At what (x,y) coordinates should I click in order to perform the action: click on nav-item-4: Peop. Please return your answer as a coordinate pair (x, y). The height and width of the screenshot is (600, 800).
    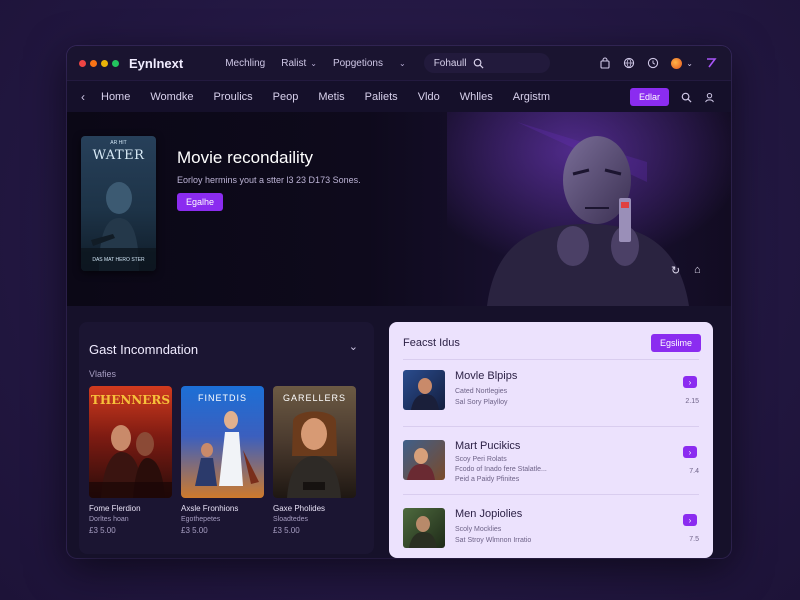
    Looking at the image, I should click on (286, 97).